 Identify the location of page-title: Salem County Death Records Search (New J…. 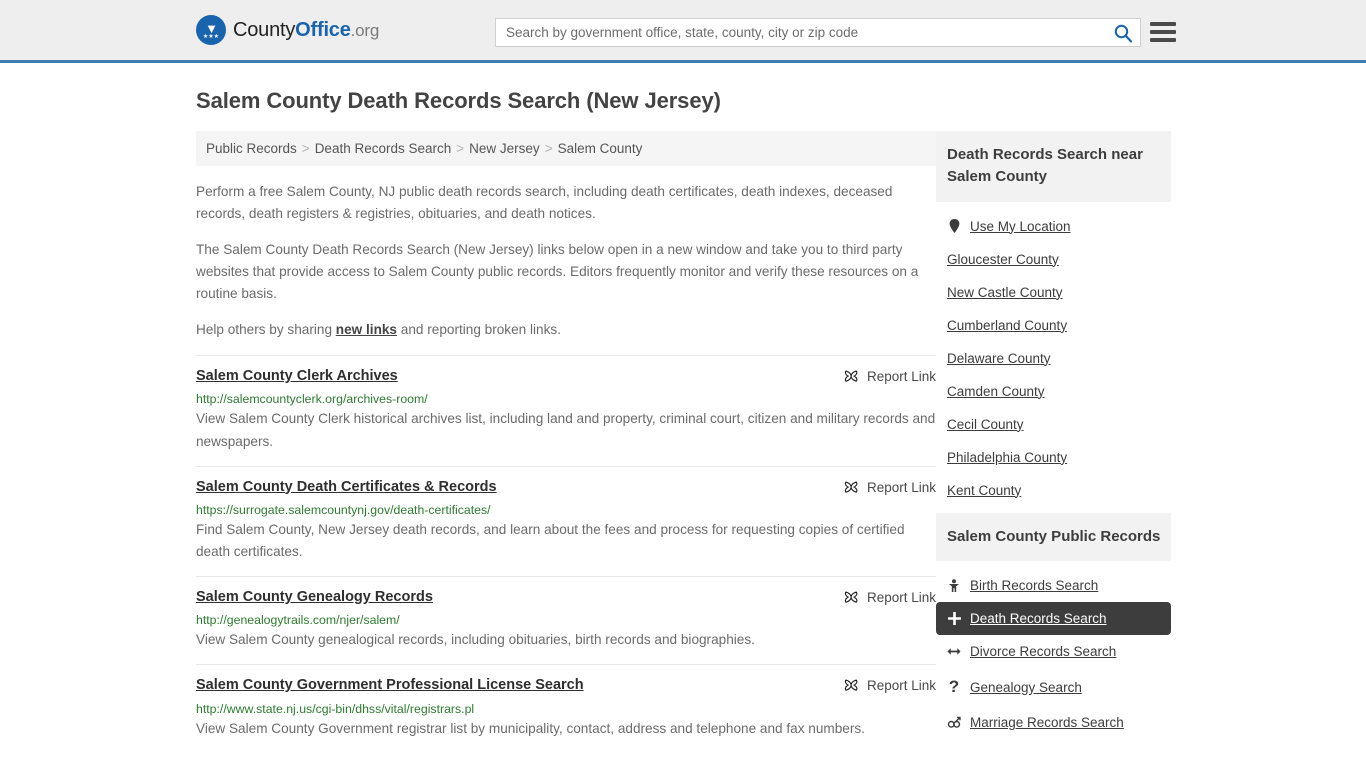
(458, 100).